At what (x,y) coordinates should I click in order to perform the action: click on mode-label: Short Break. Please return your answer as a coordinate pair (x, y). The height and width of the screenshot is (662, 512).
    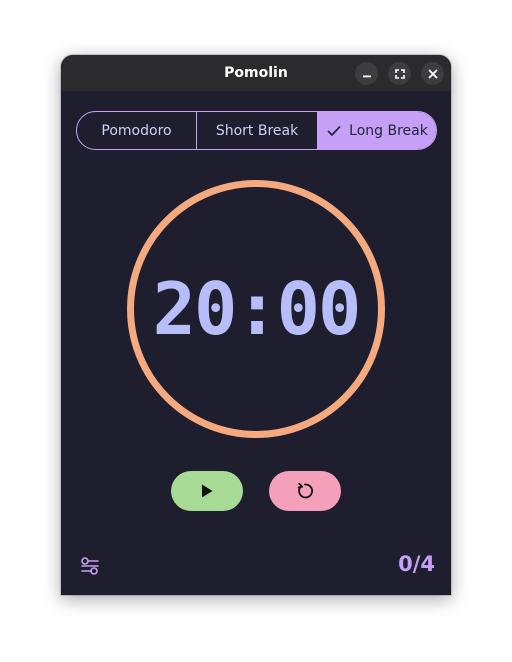
    Looking at the image, I should click on (257, 130).